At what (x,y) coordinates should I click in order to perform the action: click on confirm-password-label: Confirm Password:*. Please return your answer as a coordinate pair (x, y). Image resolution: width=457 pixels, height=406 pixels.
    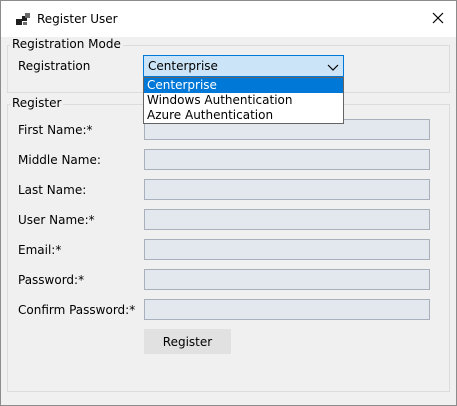
    Looking at the image, I should click on (77, 310).